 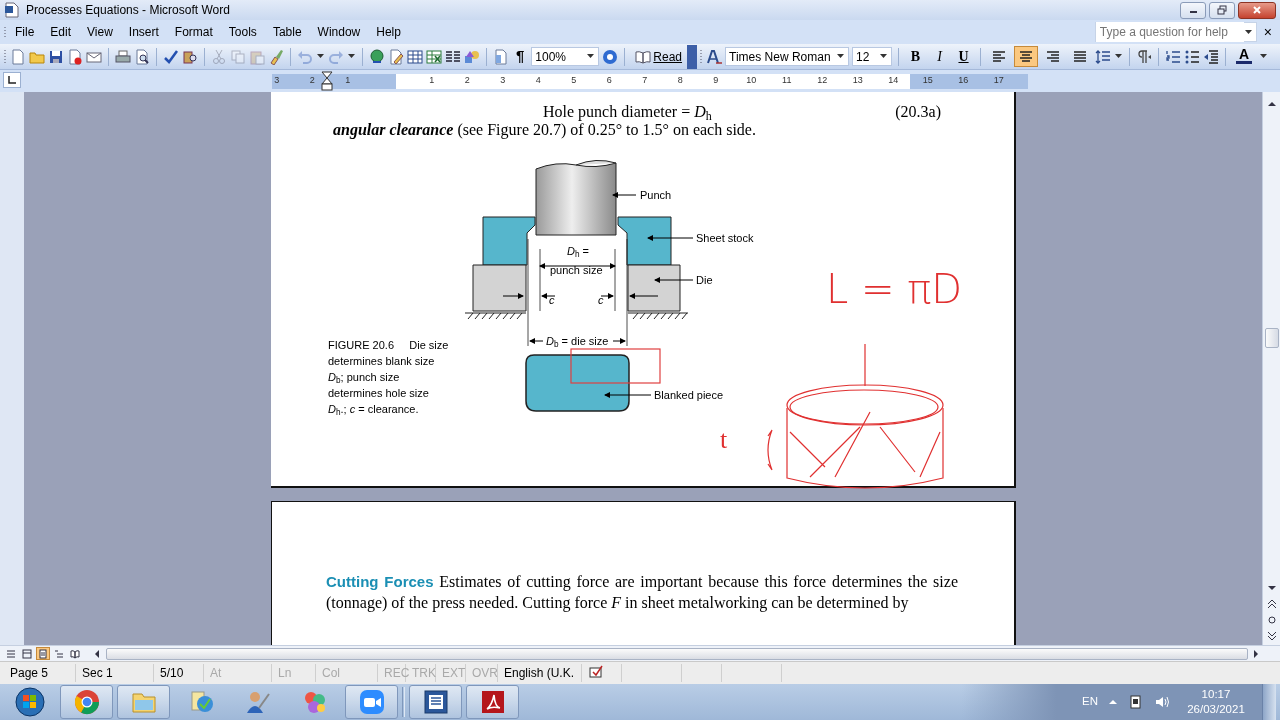 I want to click on document-map-icon, so click(x=501, y=56).